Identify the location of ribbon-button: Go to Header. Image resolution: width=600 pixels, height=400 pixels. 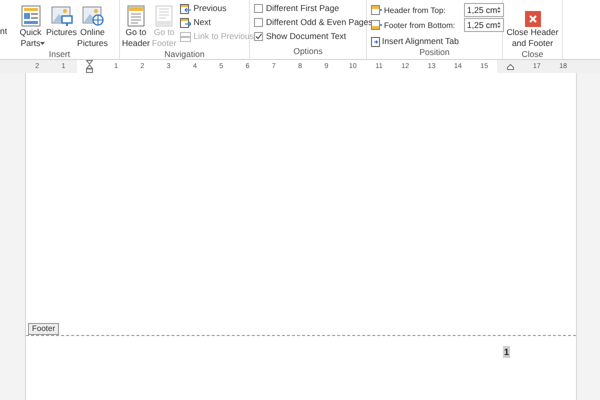
(136, 26).